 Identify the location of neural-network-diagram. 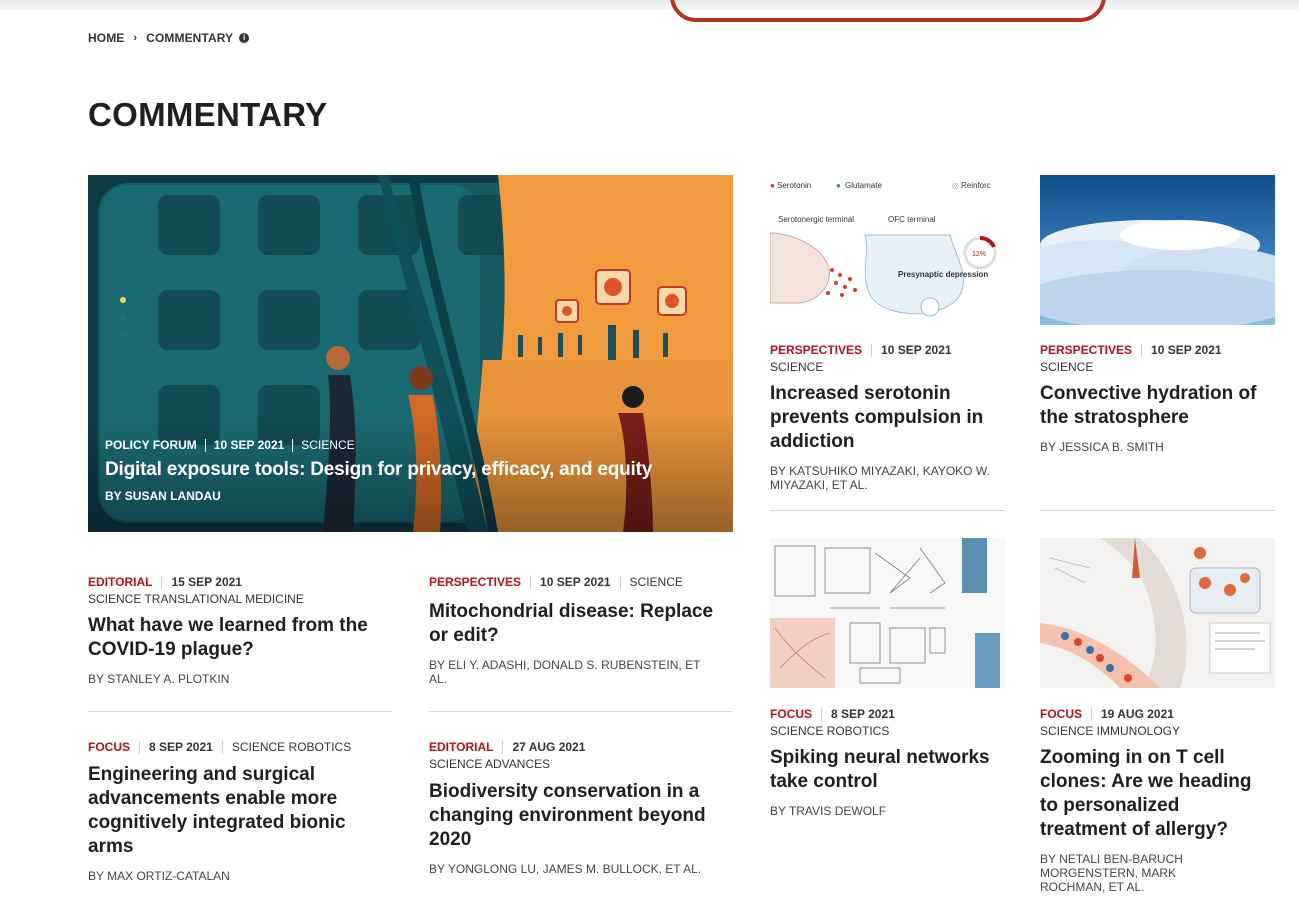
(887, 613).